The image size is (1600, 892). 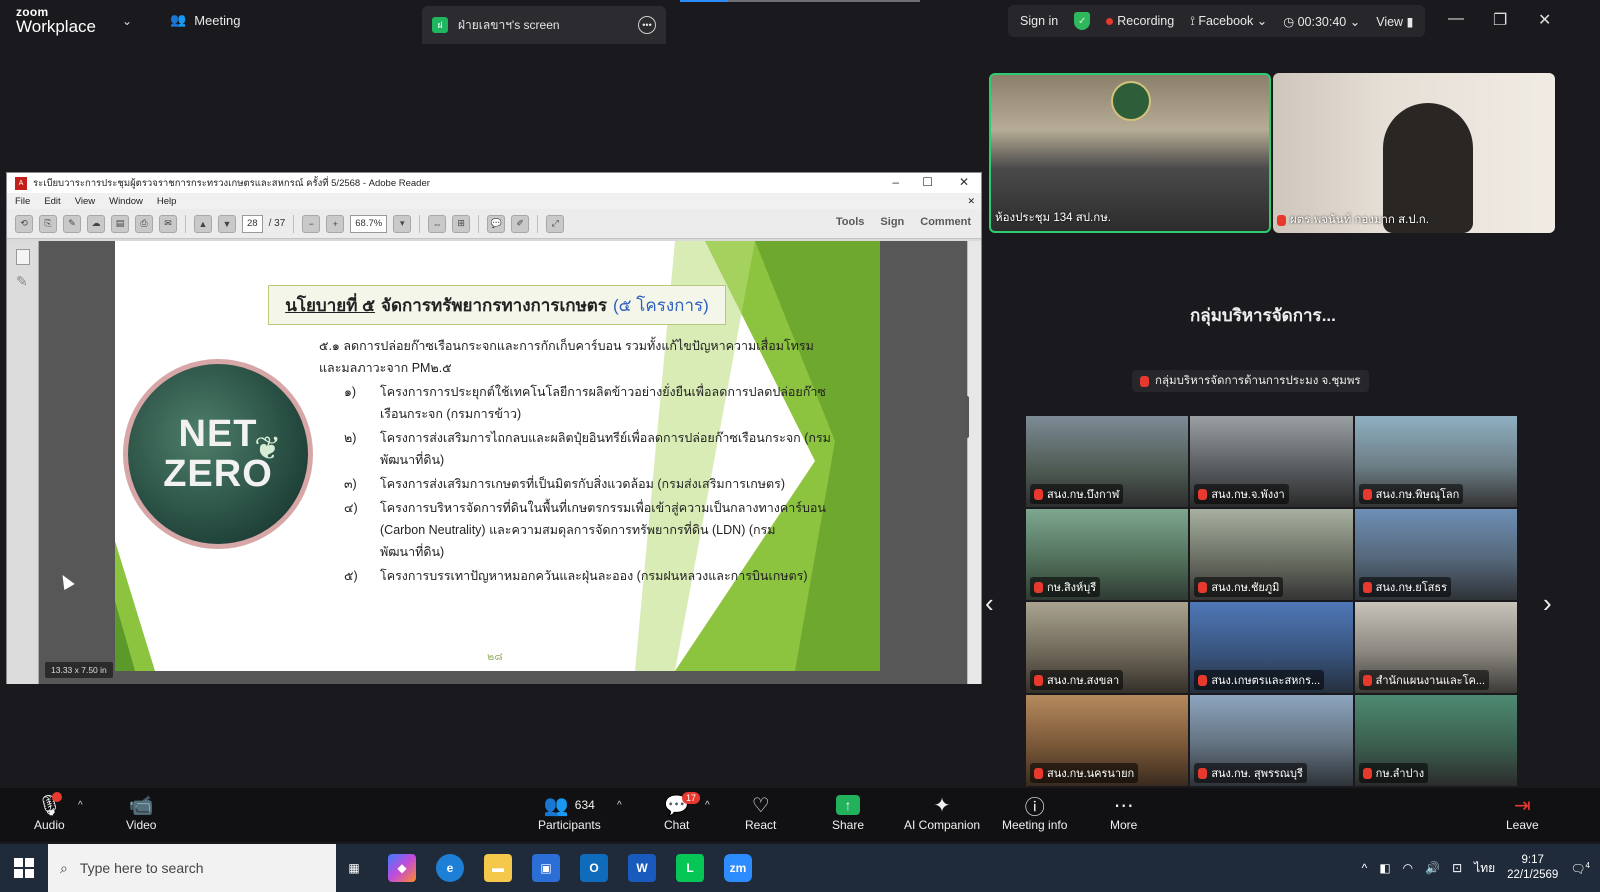 What do you see at coordinates (23, 281) in the screenshot?
I see `attachment-icon: ✎` at bounding box center [23, 281].